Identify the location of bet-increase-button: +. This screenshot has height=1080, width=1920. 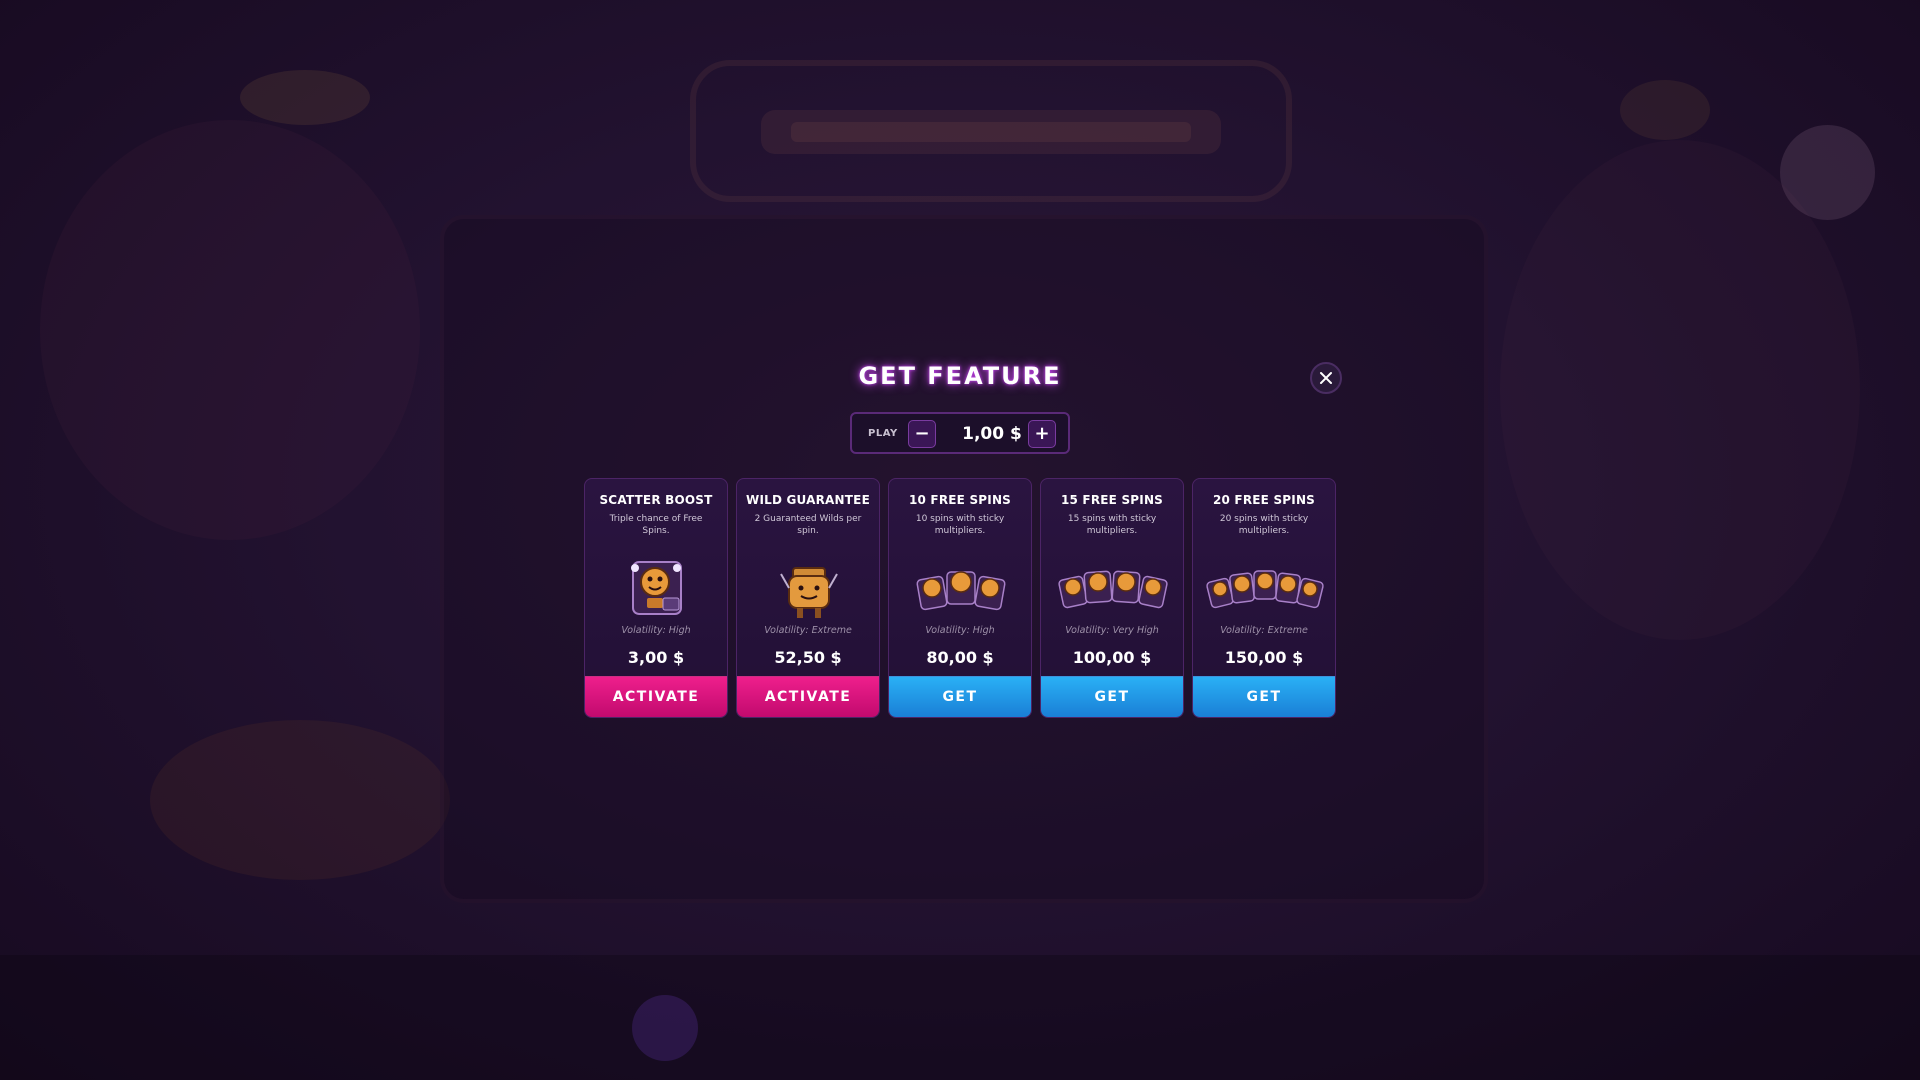
(1042, 434).